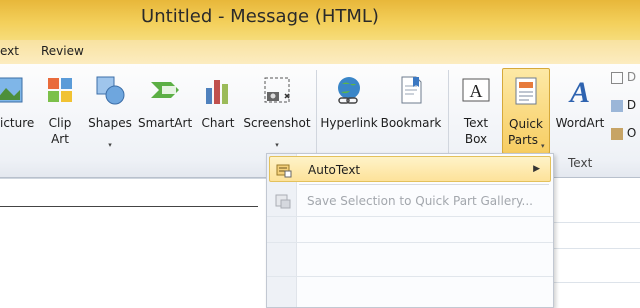 This screenshot has width=640, height=308. What do you see at coordinates (536, 169) in the screenshot?
I see `submenu-arrow-icon: ▶` at bounding box center [536, 169].